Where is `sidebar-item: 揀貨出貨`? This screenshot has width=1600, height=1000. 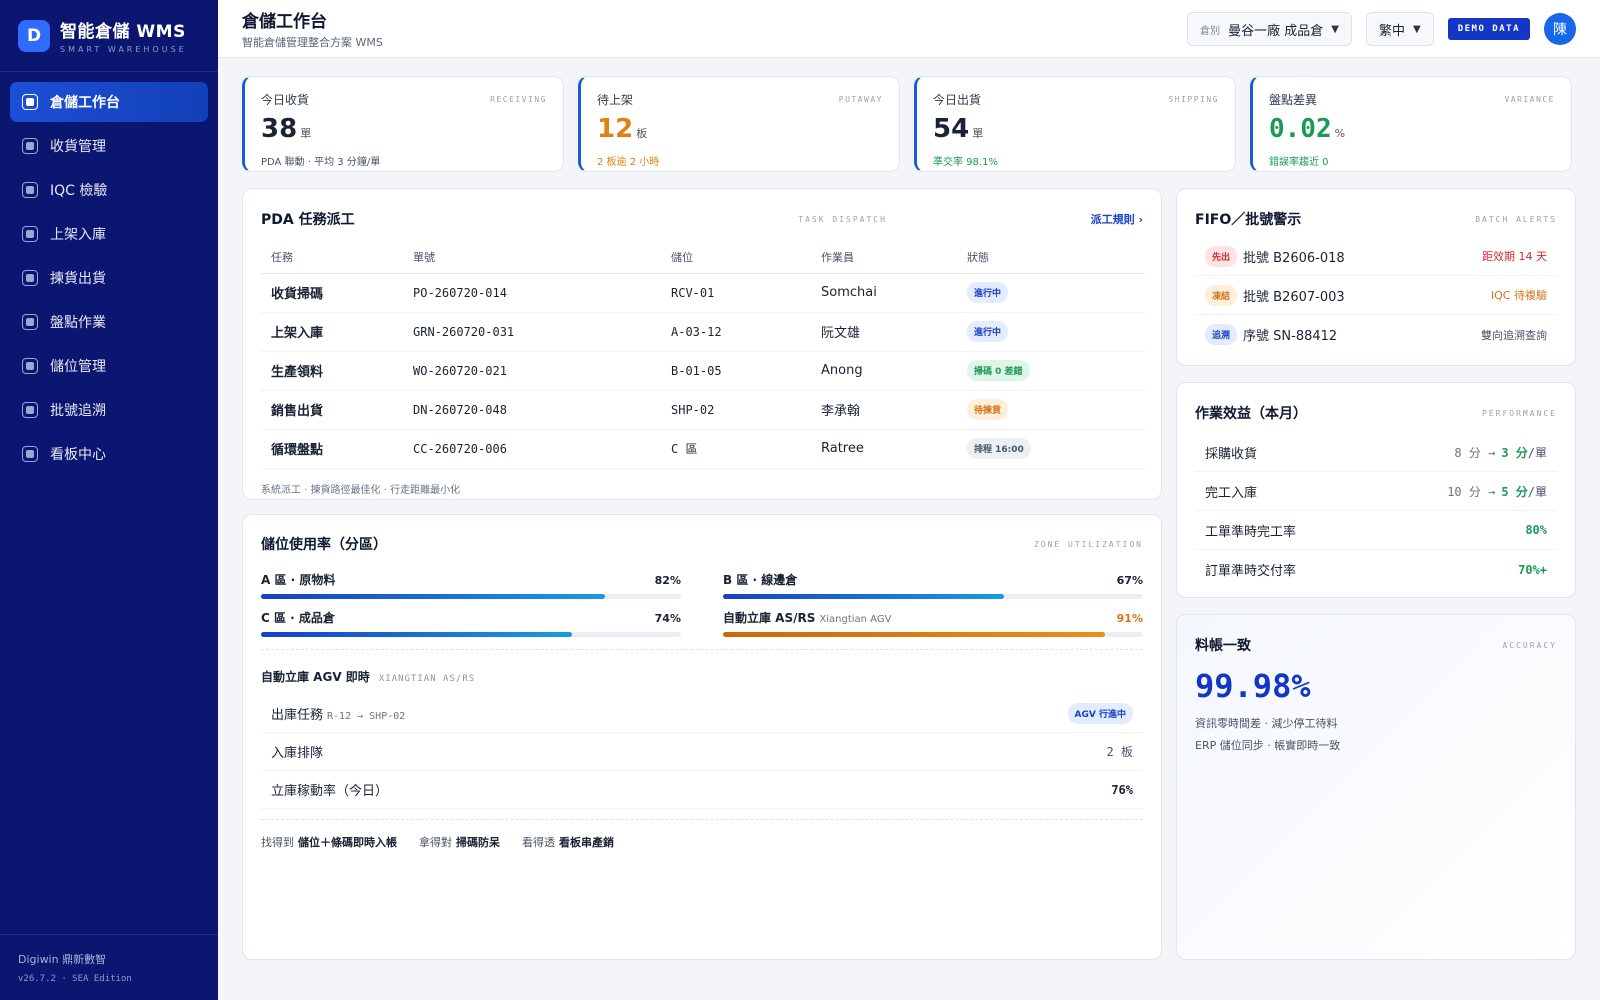
sidebar-item: 揀貨出貨 is located at coordinates (109, 278).